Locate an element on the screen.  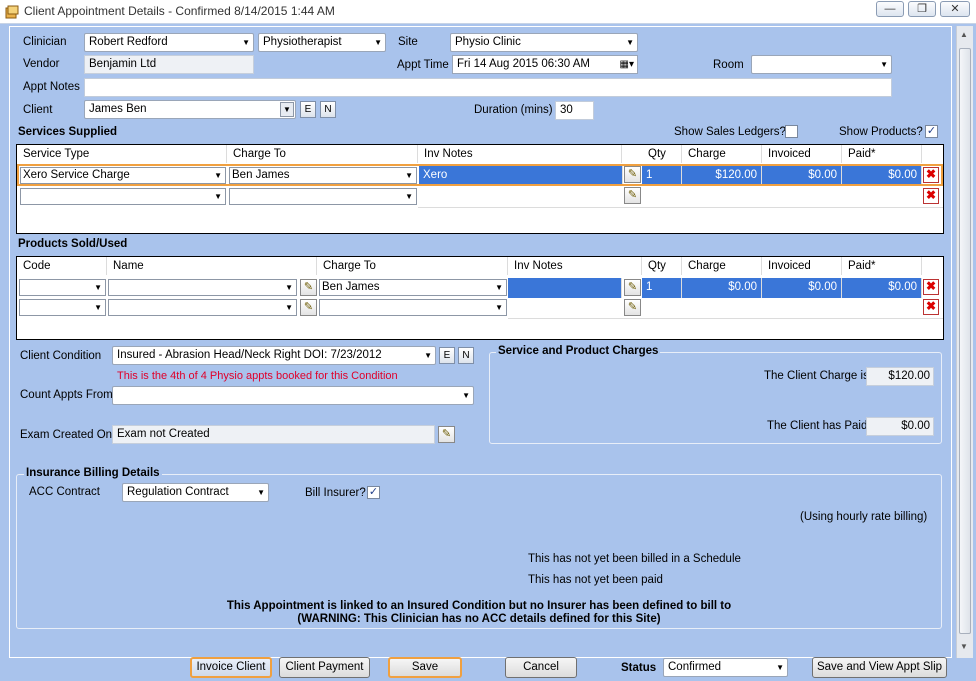
service-type-dropdown: ▼ is located at coordinates (123, 196).